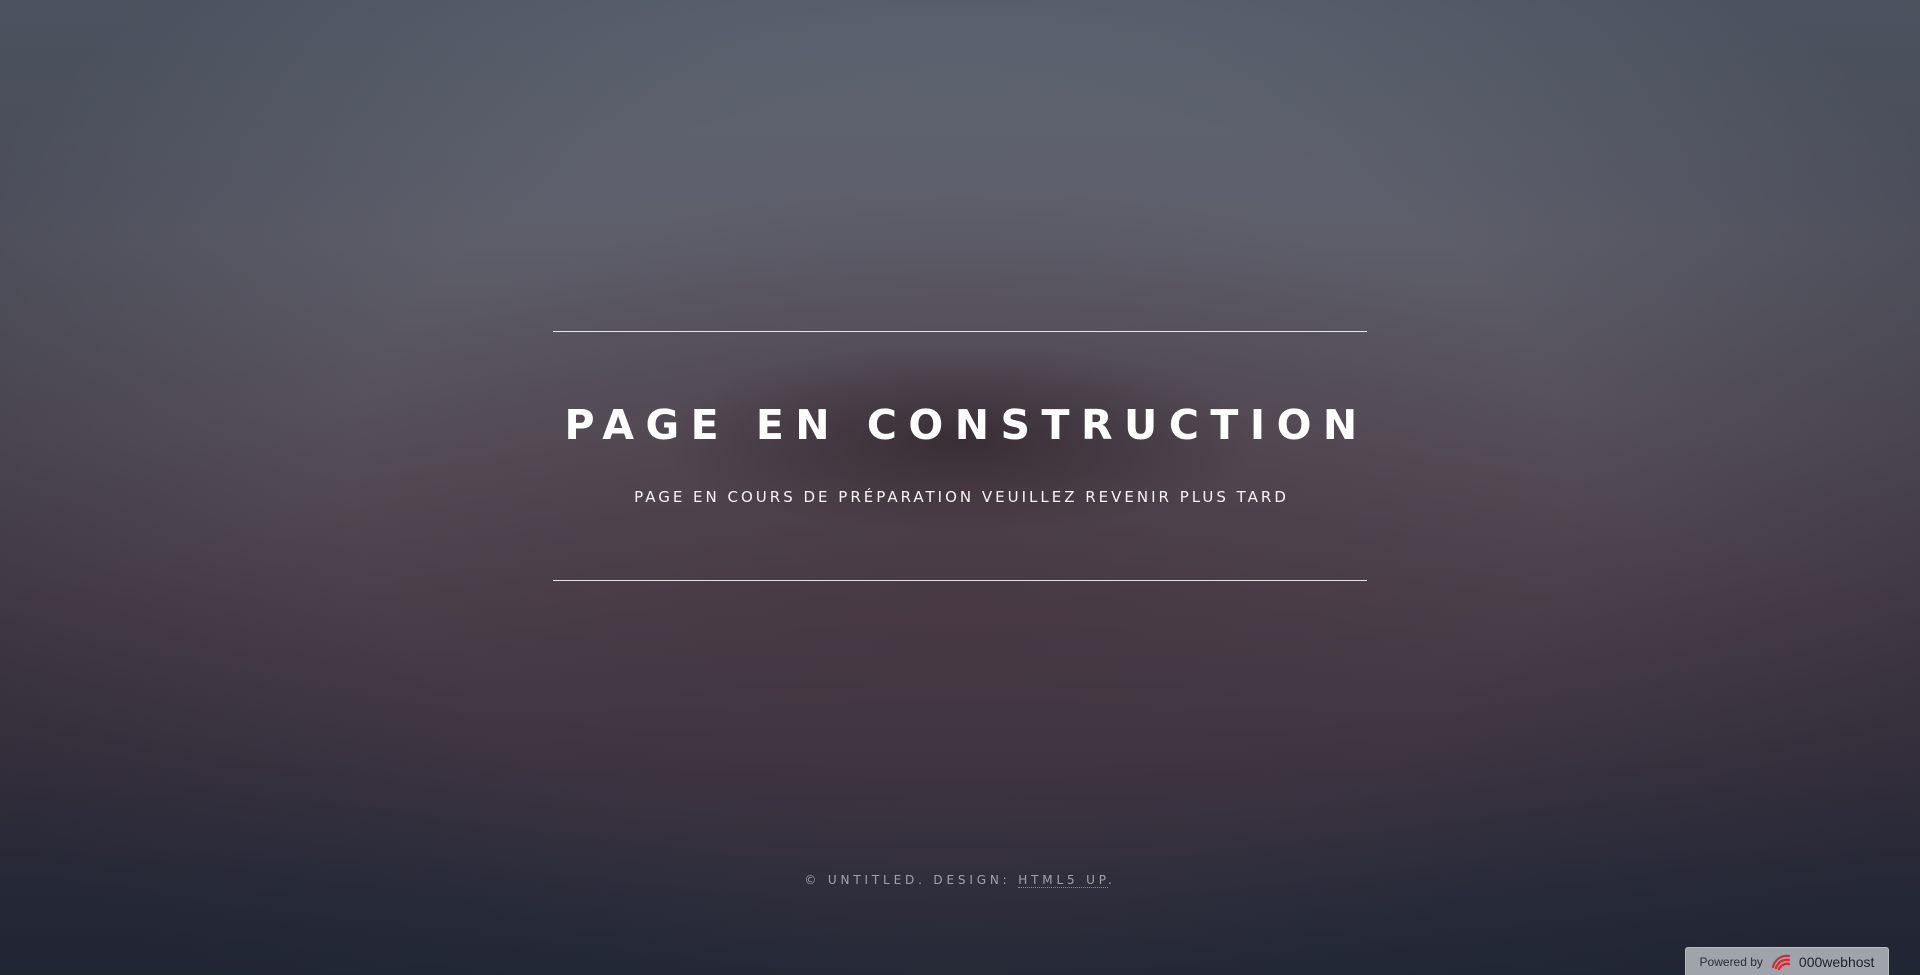  I want to click on html5up-link: HTML5 UP, so click(1063, 880).